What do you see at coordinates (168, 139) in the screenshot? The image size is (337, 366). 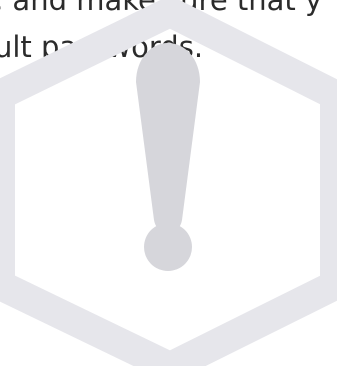 I see `exclamation-bar` at bounding box center [168, 139].